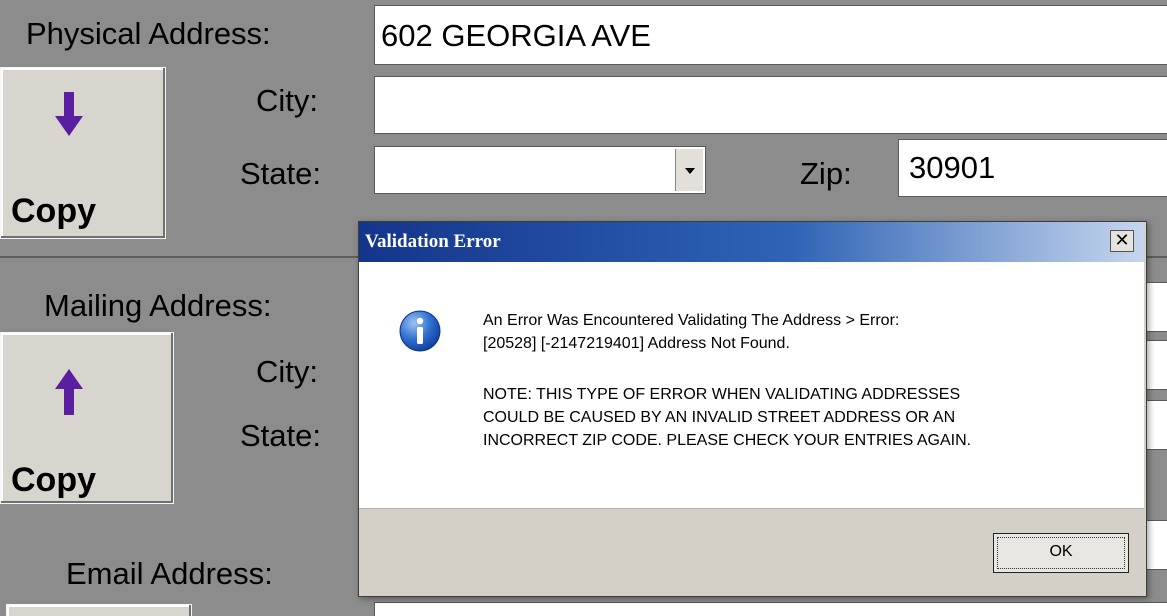  I want to click on physical-zip-input: 30901, so click(1032, 168).